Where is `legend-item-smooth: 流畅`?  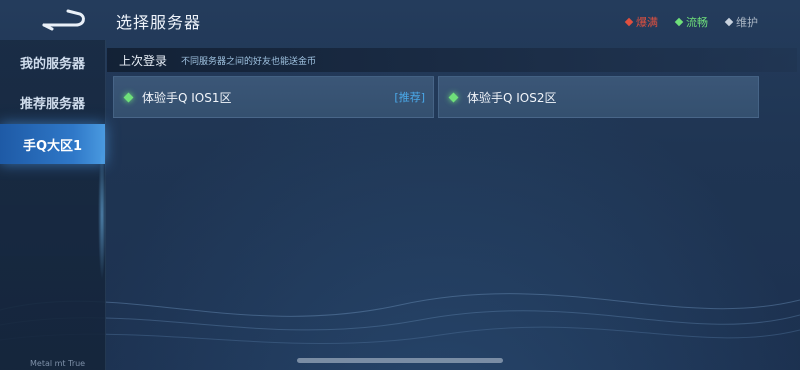
legend-item-smooth: 流畅 is located at coordinates (691, 22).